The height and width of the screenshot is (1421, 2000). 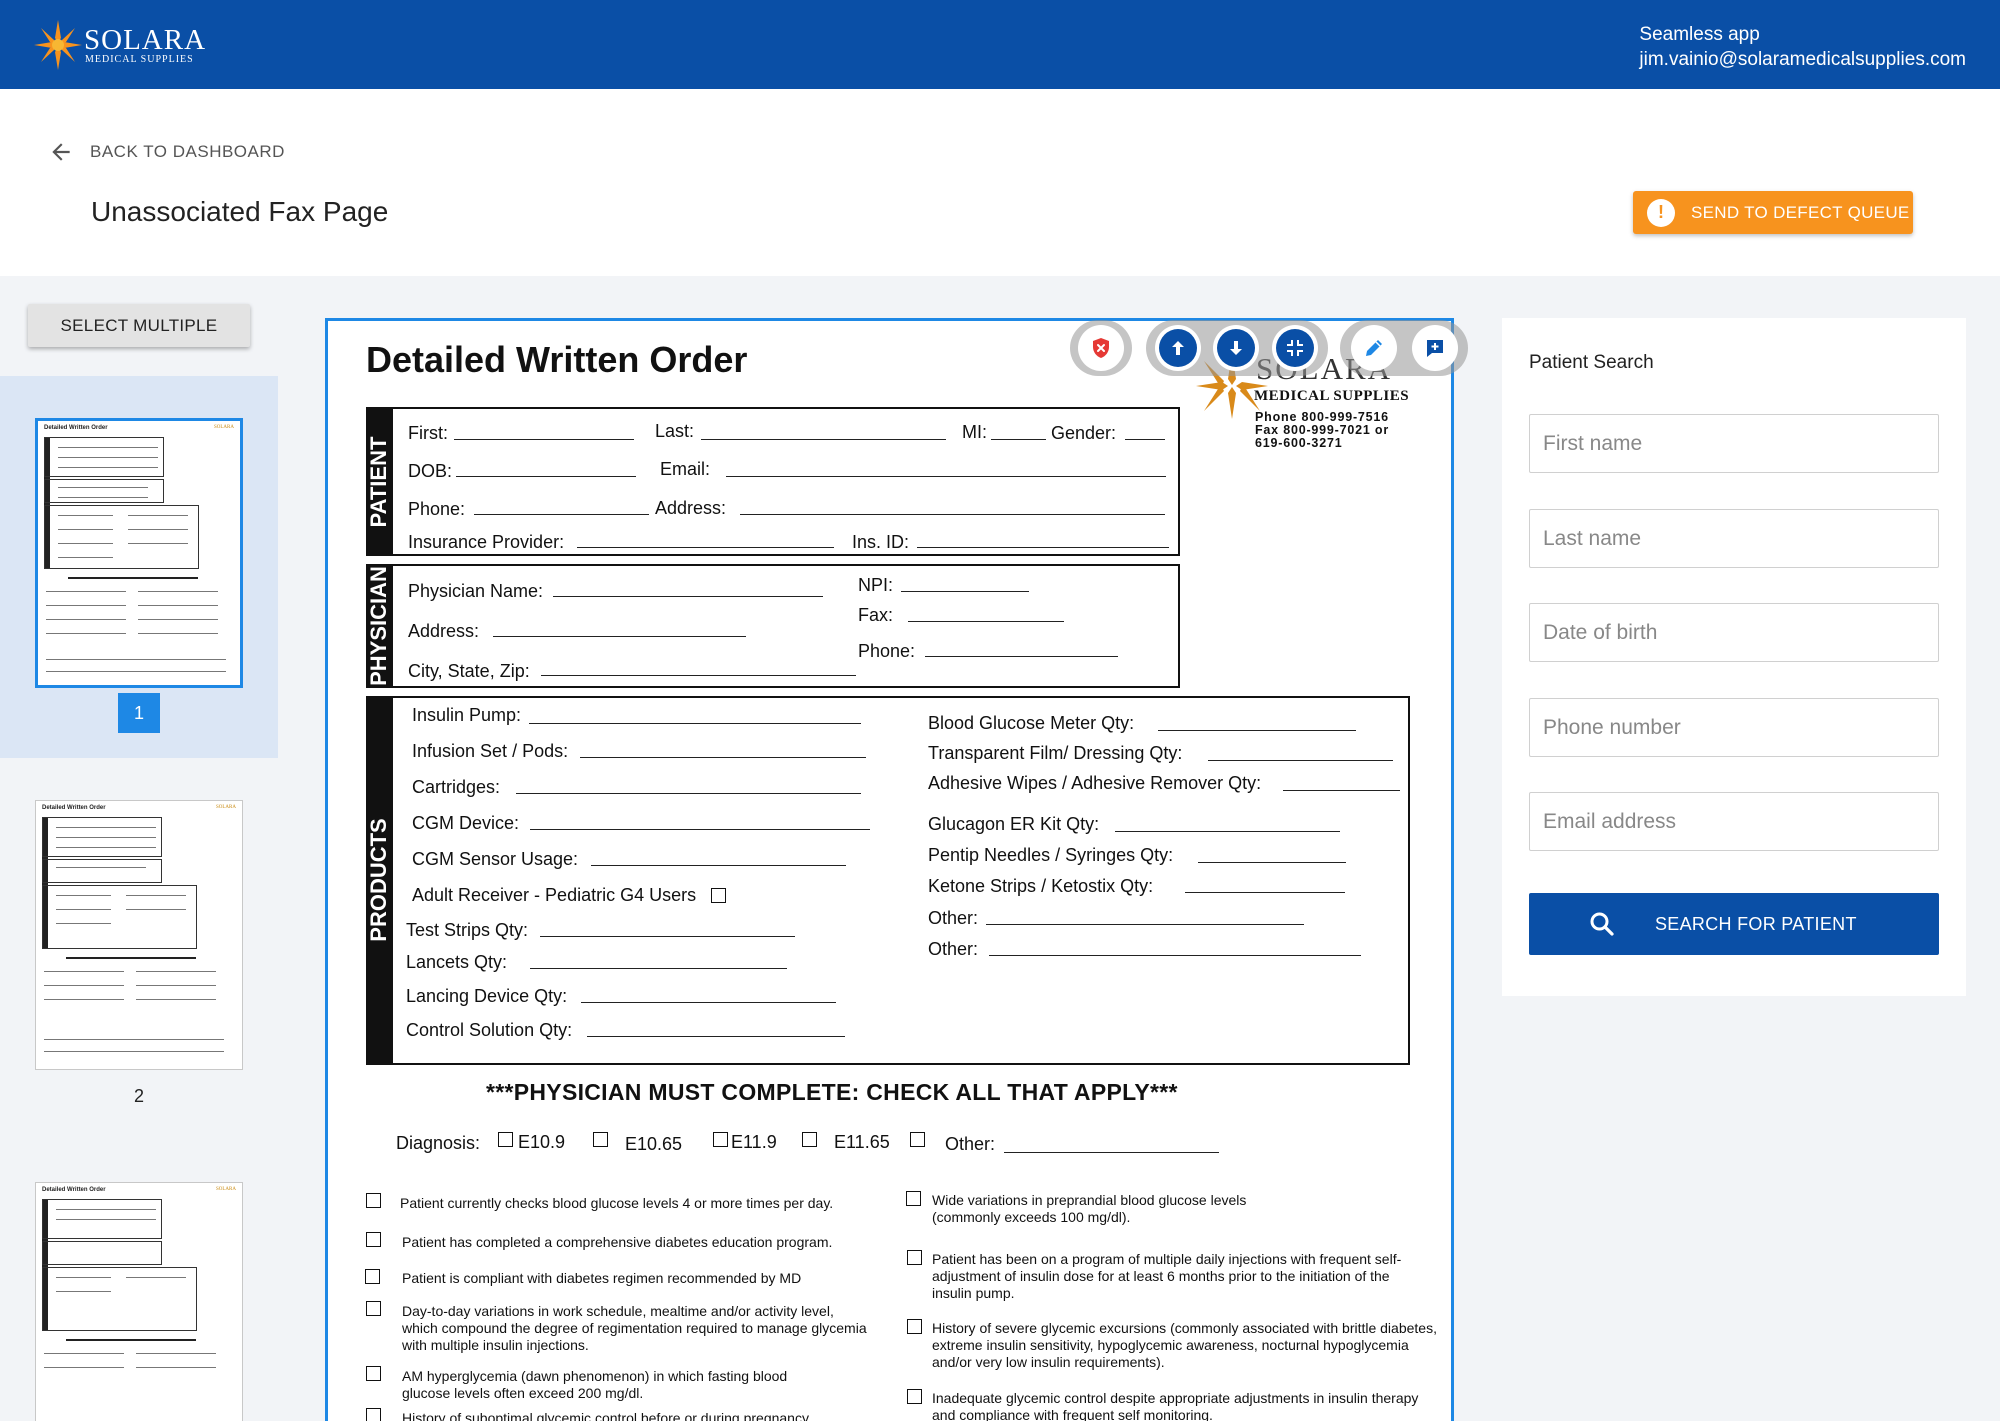 I want to click on collapse-view-button, so click(x=1295, y=348).